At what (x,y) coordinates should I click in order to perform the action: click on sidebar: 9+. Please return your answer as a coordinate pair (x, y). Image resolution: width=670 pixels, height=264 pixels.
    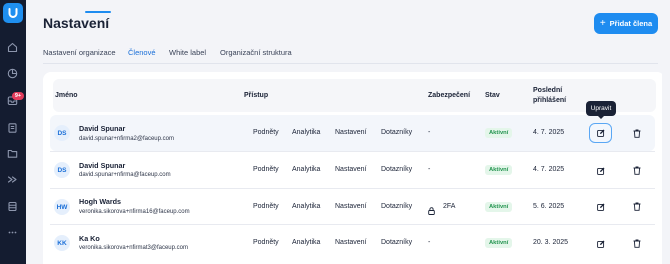
    Looking at the image, I should click on (13, 132).